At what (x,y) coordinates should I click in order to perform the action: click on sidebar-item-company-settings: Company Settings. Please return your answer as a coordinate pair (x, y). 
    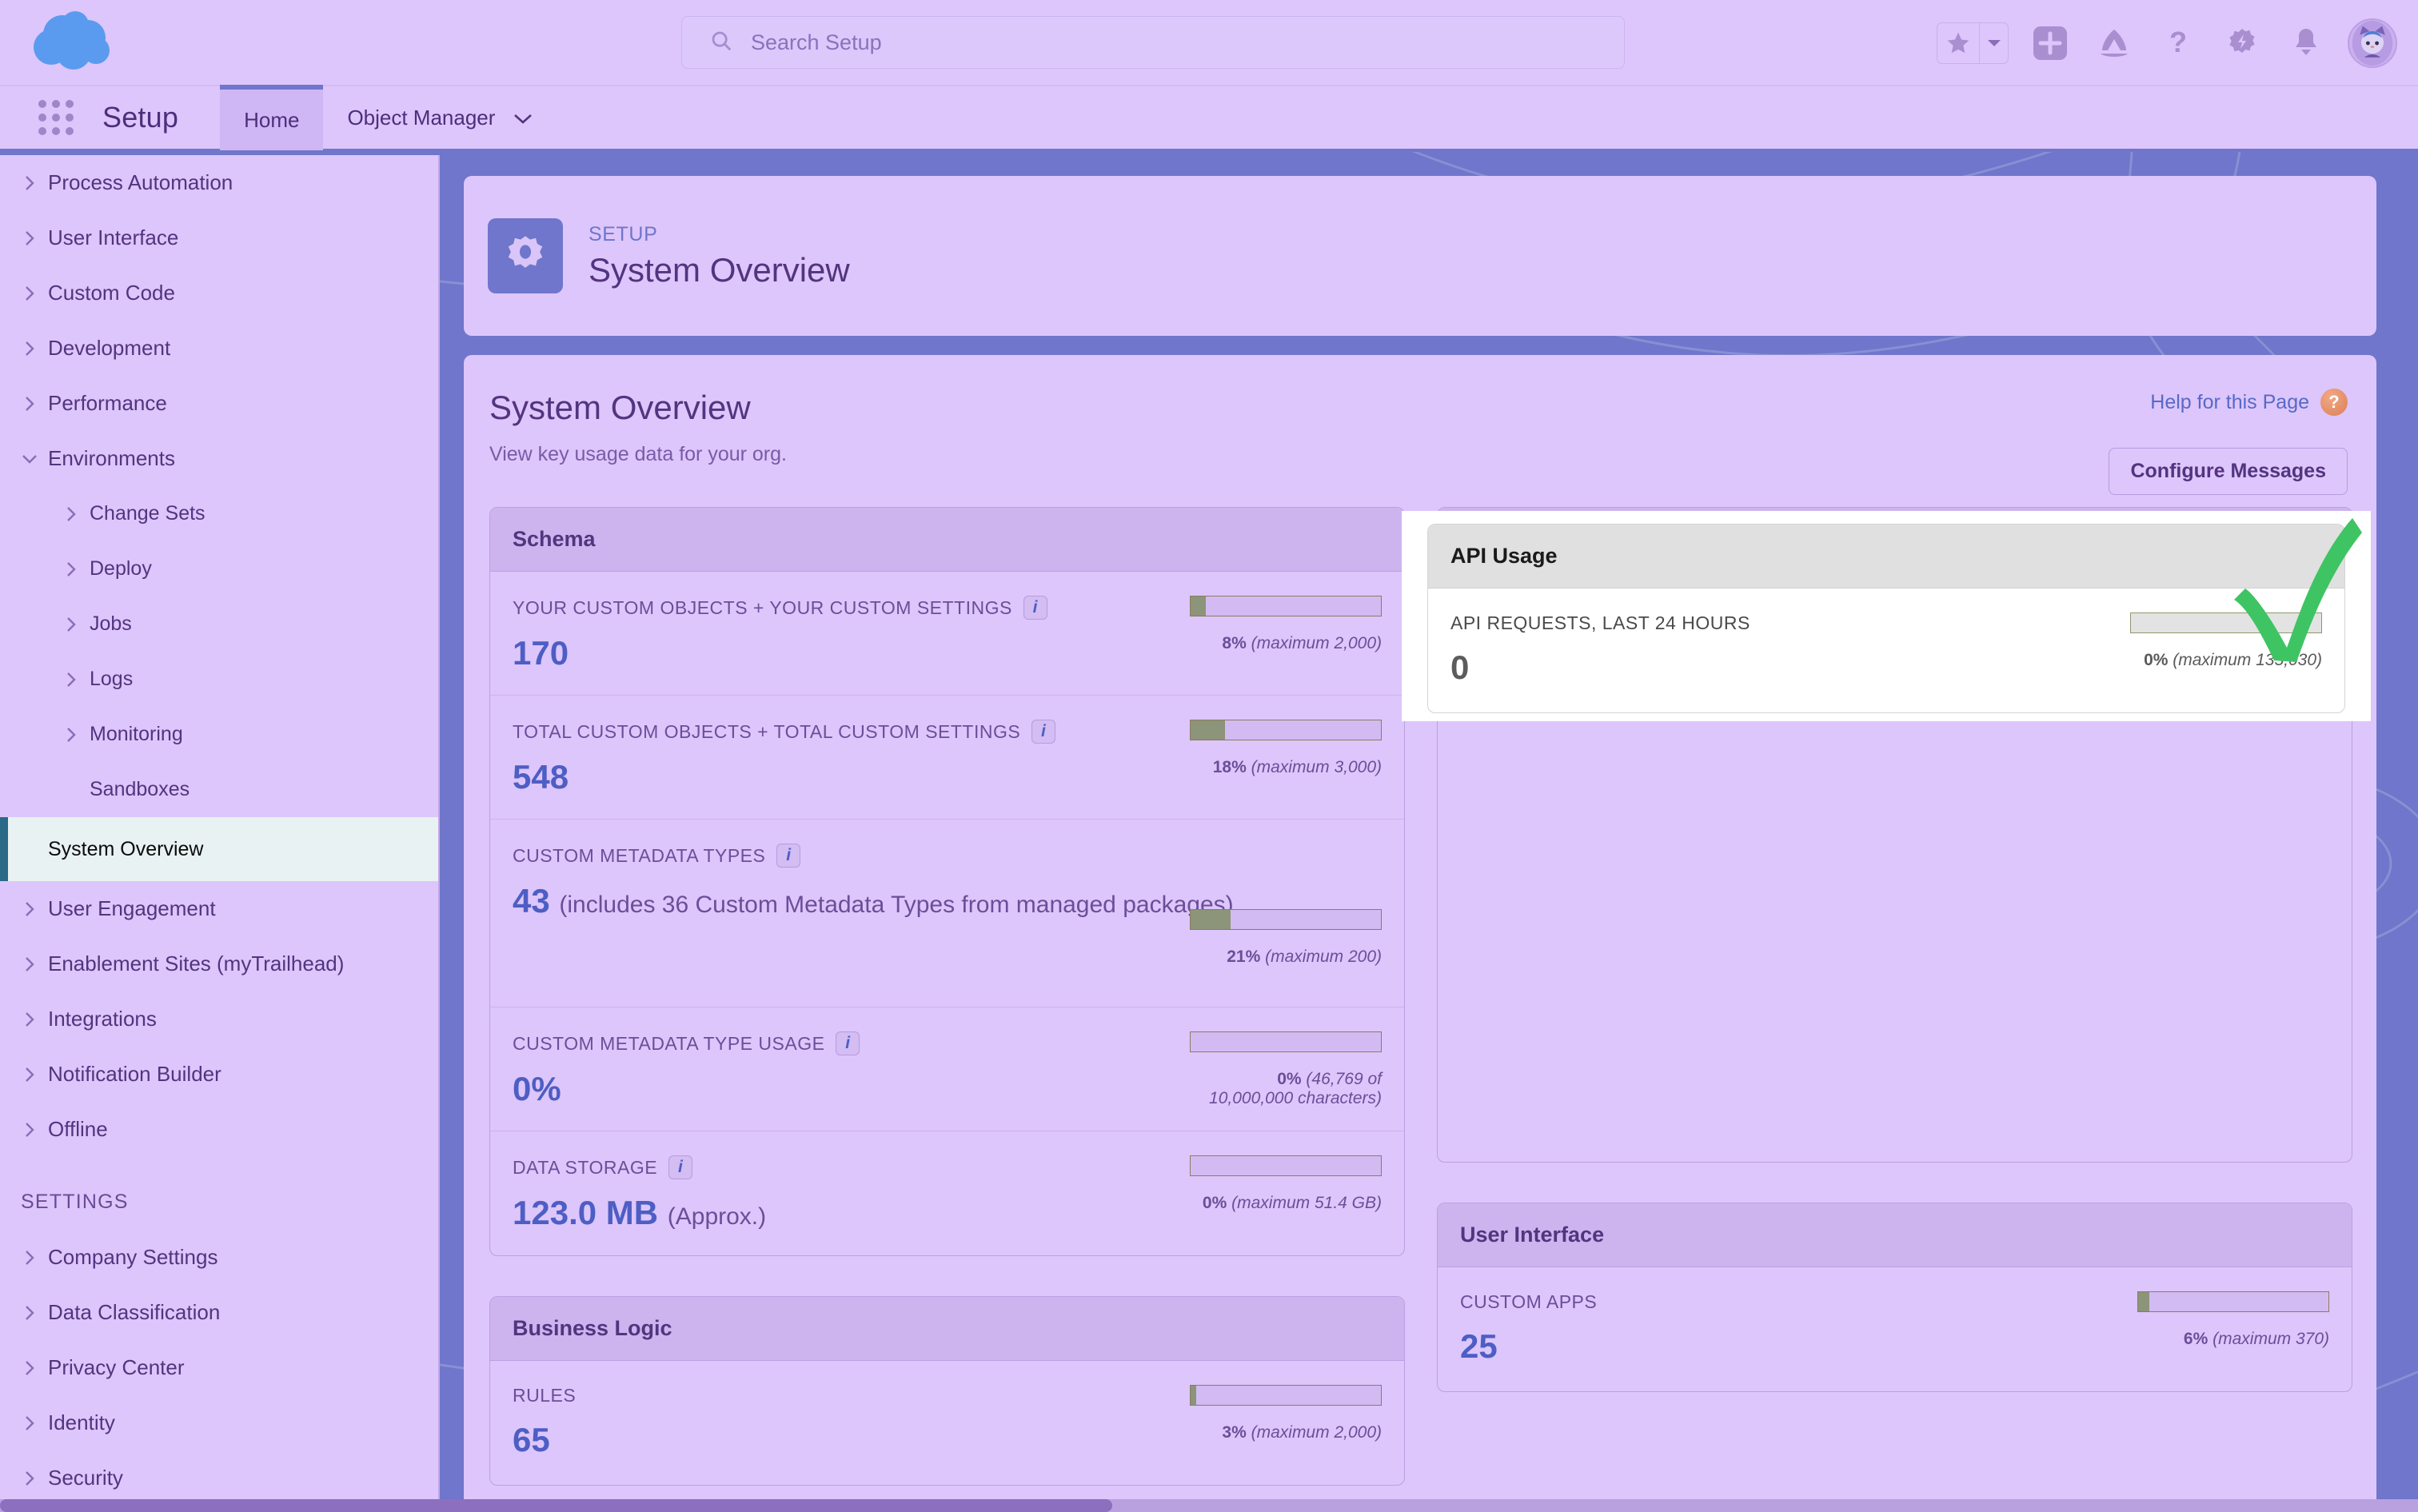
    Looking at the image, I should click on (219, 1257).